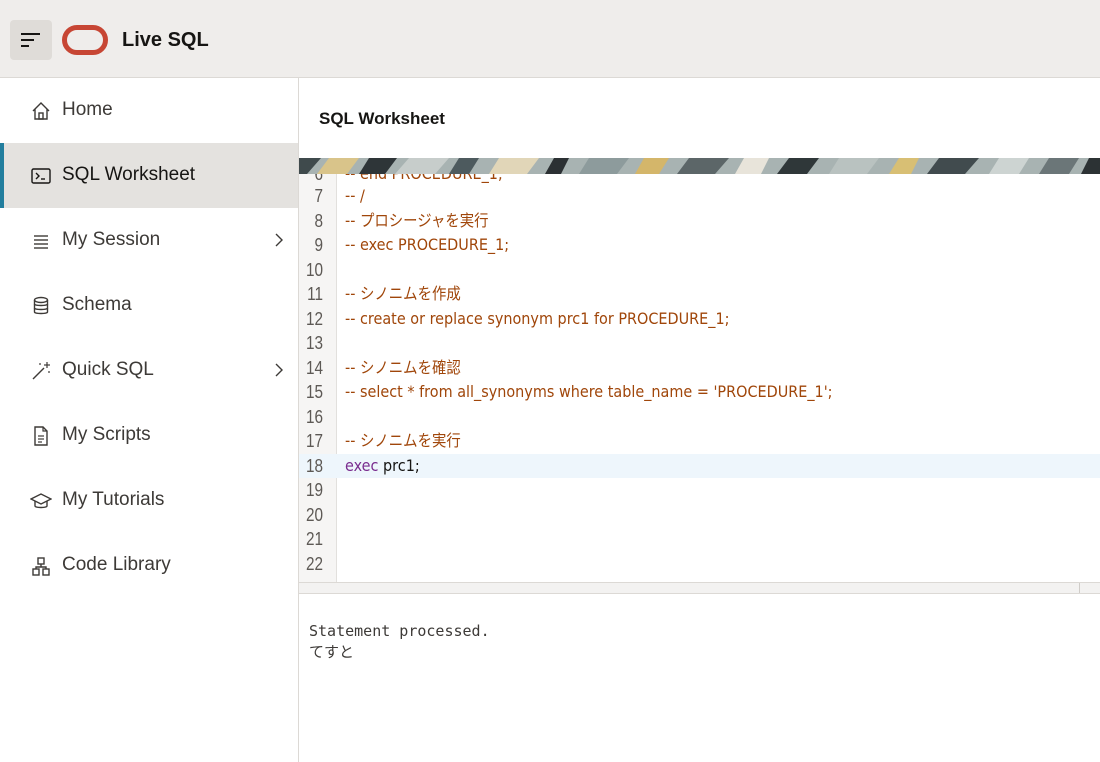  I want to click on sidebar-item-code-library: Code Library, so click(149, 565).